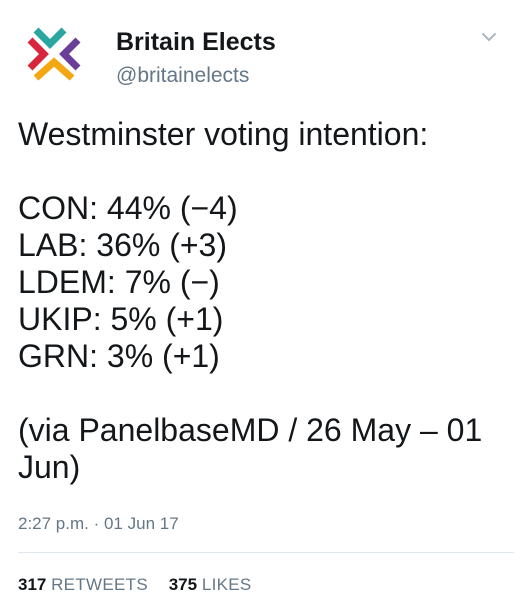 The width and height of the screenshot is (532, 600). Describe the element at coordinates (121, 319) in the screenshot. I see `poll-line-ukip: UKIP: 5% (+1)` at that location.